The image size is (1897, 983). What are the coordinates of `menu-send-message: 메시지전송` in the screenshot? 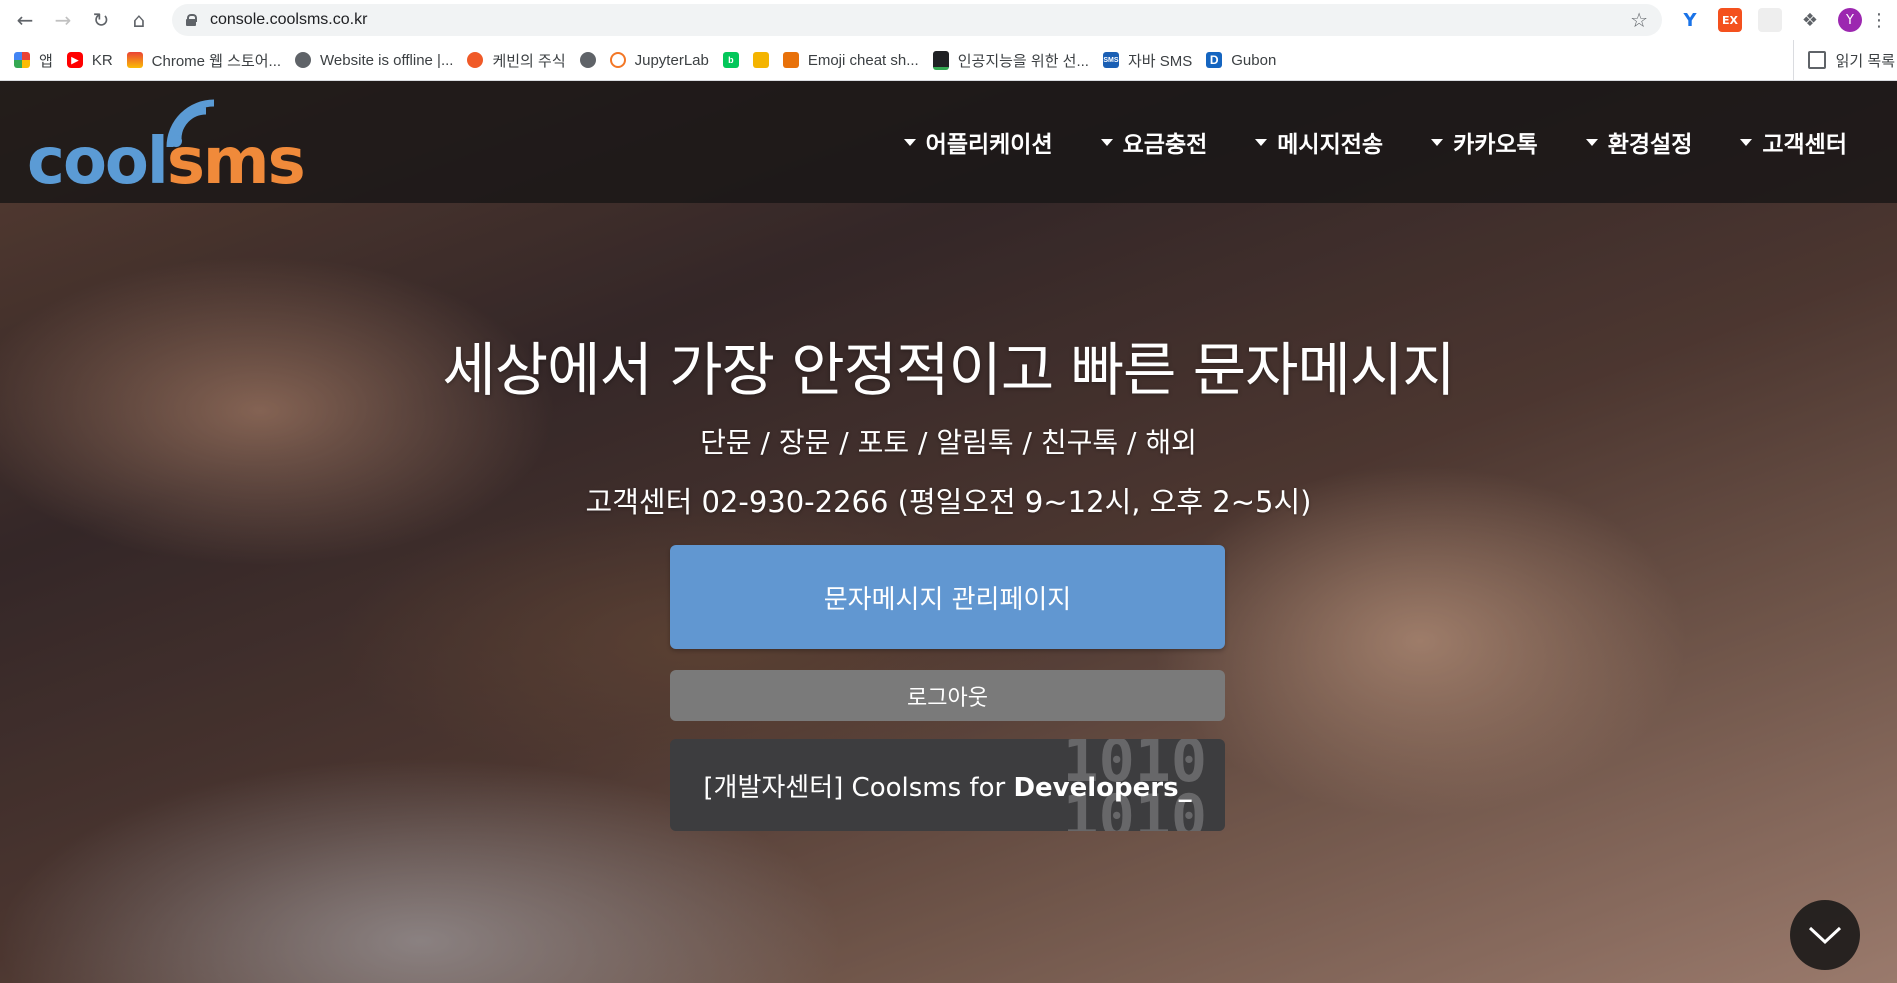 It's located at (1319, 142).